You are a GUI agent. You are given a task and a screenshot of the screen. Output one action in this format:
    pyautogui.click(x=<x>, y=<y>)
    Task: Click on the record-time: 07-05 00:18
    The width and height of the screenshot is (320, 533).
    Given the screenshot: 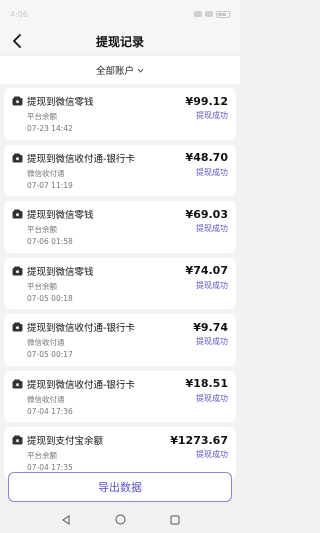 What is the action you would take?
    pyautogui.click(x=50, y=298)
    